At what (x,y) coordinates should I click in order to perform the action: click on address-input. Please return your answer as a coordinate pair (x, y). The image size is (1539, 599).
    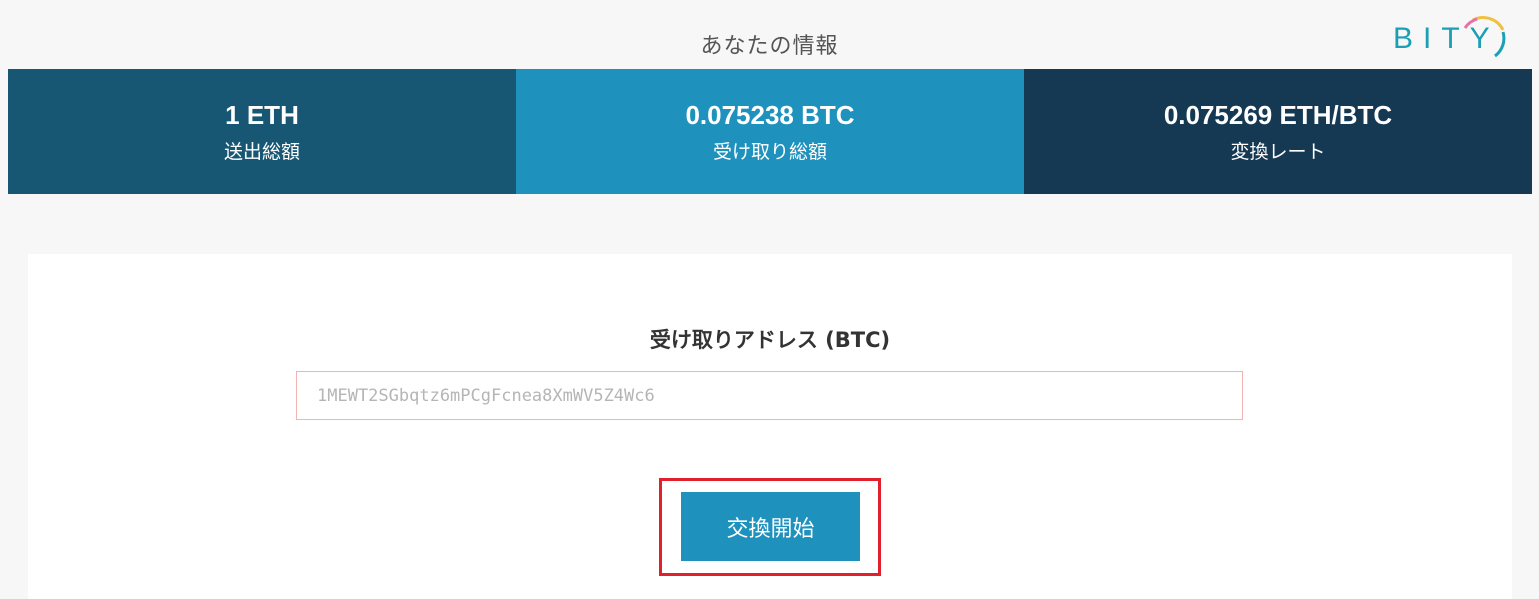
    Looking at the image, I should click on (769, 395).